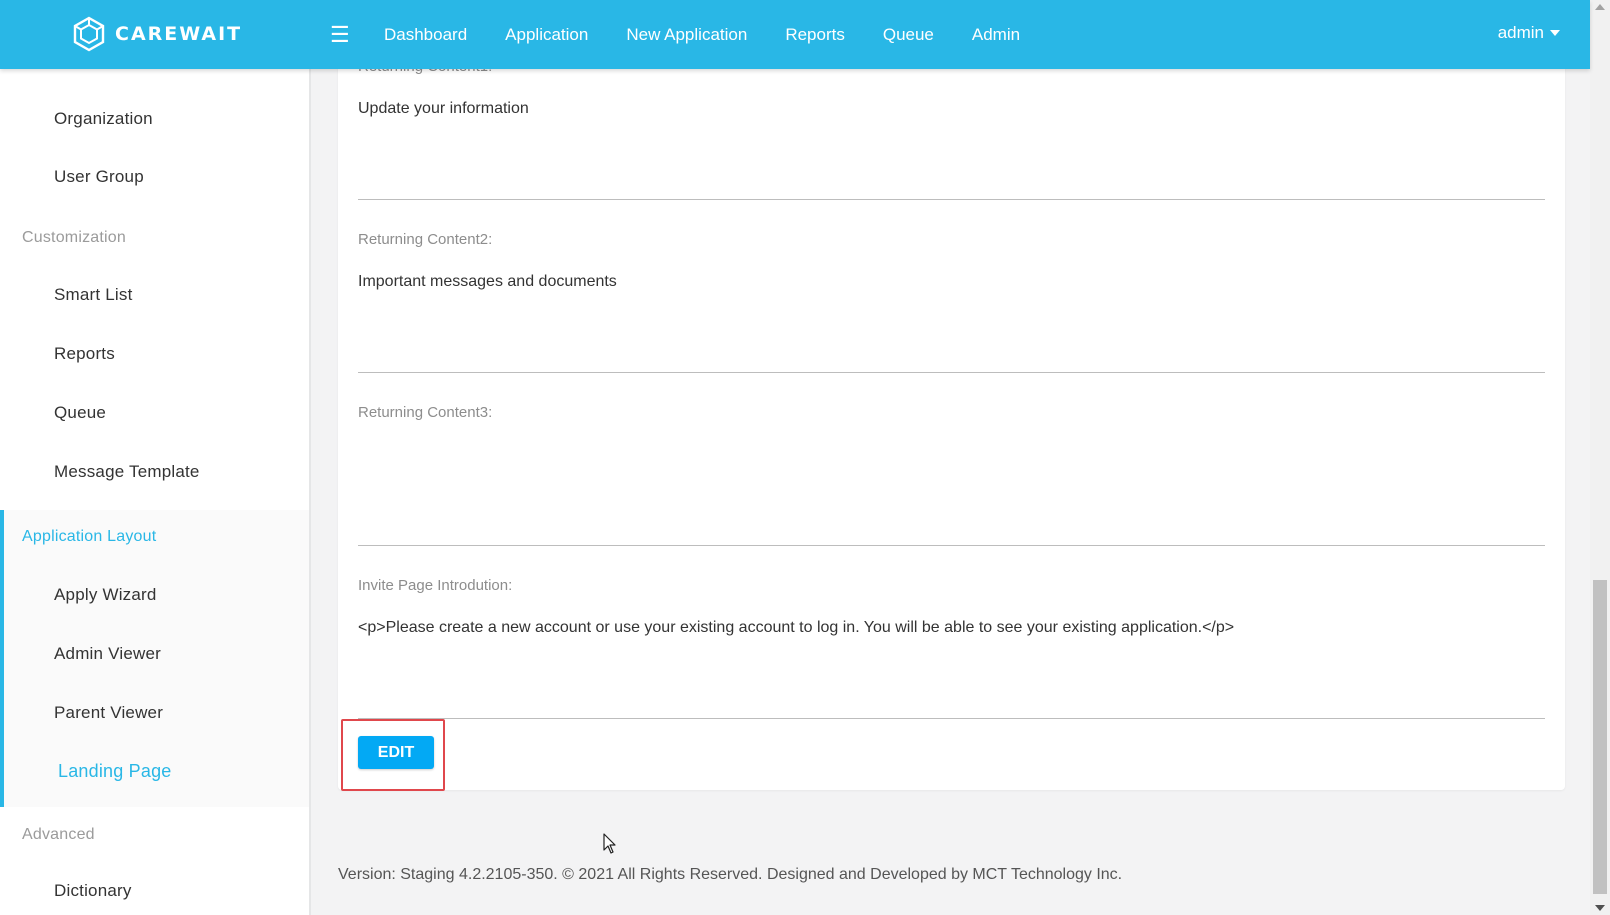 The height and width of the screenshot is (915, 1610). What do you see at coordinates (609, 843) in the screenshot?
I see `mouse-cursor-icon` at bounding box center [609, 843].